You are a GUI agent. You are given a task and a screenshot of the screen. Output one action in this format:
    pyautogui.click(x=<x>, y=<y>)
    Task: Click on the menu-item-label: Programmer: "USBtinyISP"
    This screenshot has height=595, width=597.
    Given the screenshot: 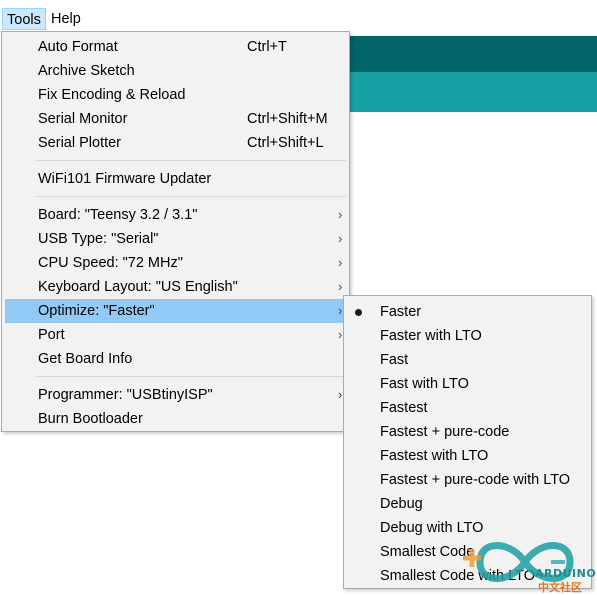 What is the action you would take?
    pyautogui.click(x=125, y=395)
    